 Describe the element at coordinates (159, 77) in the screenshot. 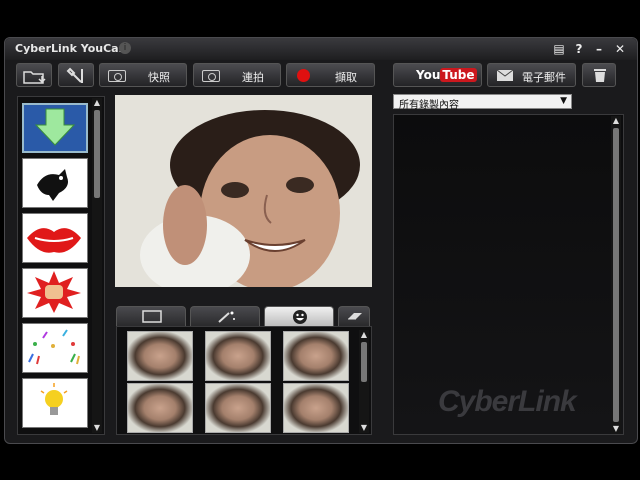

I see `snapshot-label: 快照` at that location.